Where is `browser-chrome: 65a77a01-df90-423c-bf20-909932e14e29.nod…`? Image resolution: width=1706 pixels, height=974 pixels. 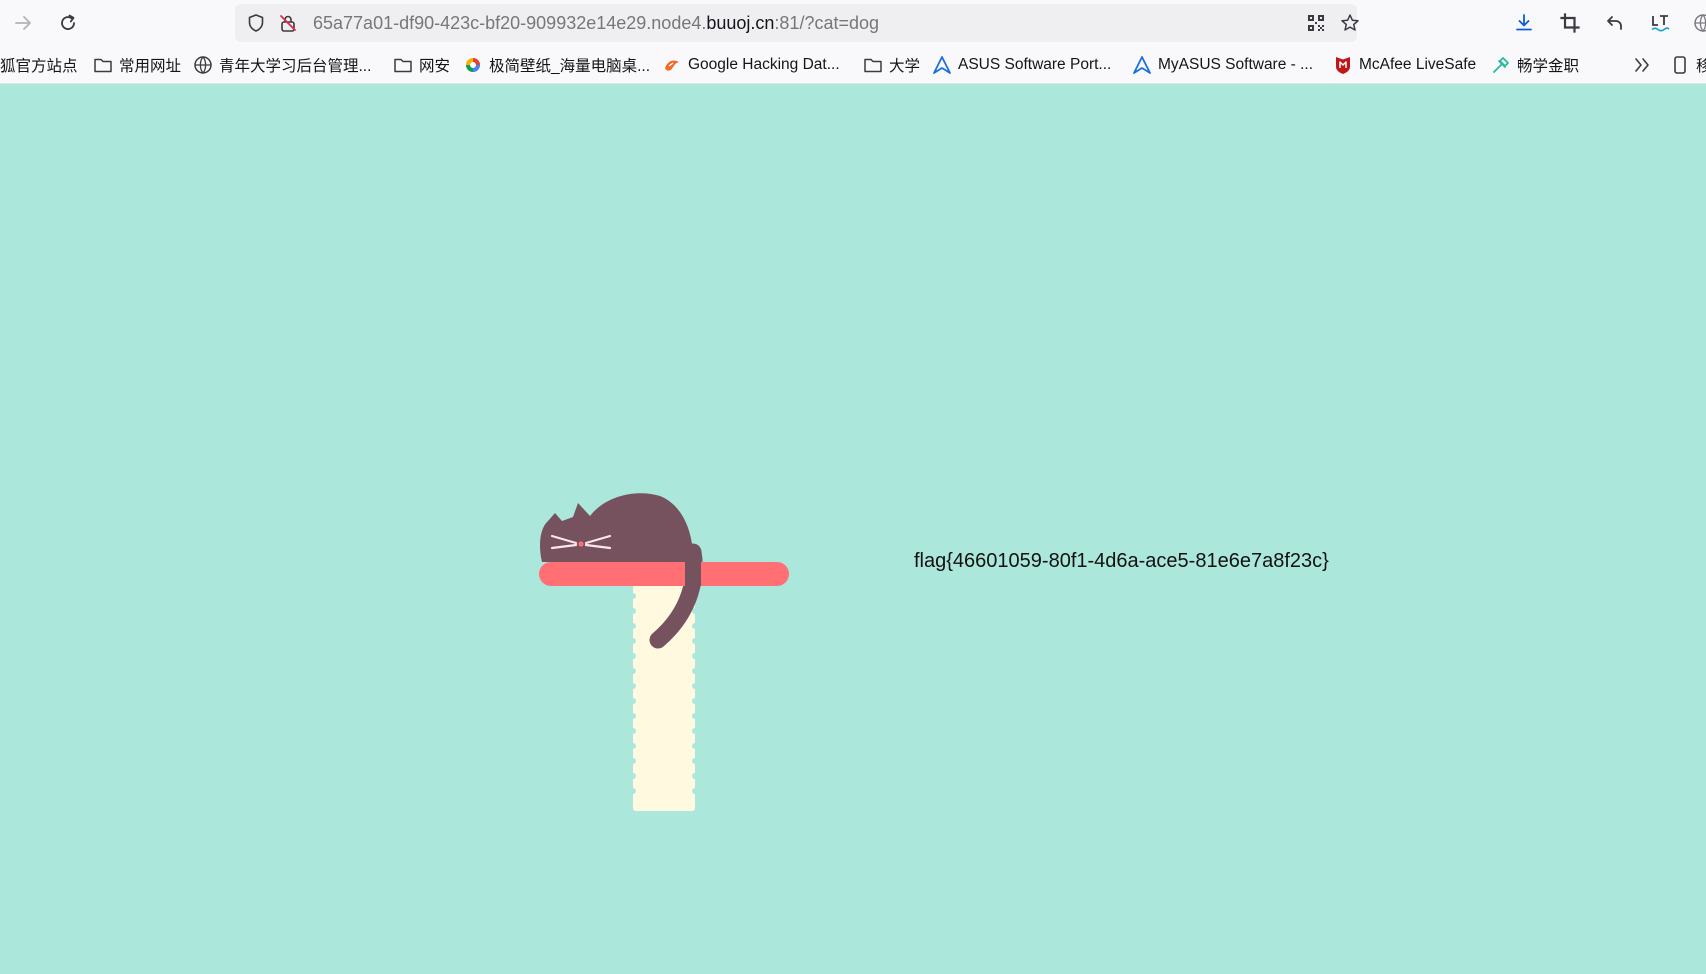 browser-chrome: 65a77a01-df90-423c-bf20-909932e14e29.nod… is located at coordinates (853, 42).